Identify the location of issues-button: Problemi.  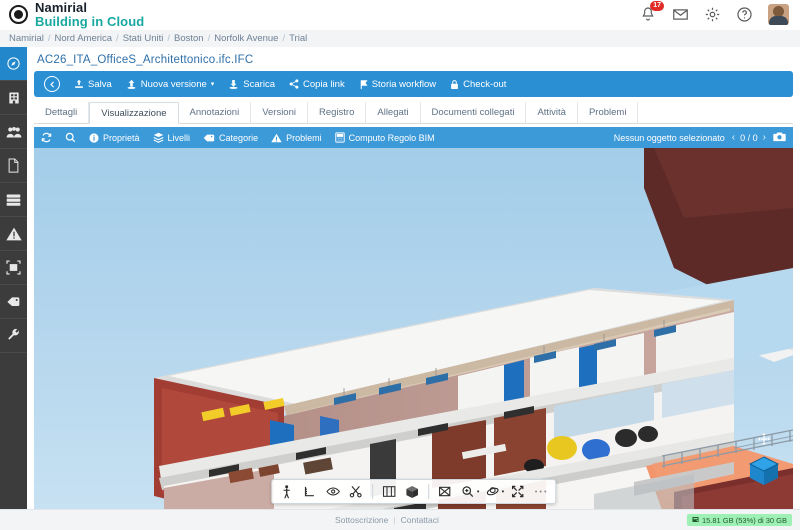
(296, 138).